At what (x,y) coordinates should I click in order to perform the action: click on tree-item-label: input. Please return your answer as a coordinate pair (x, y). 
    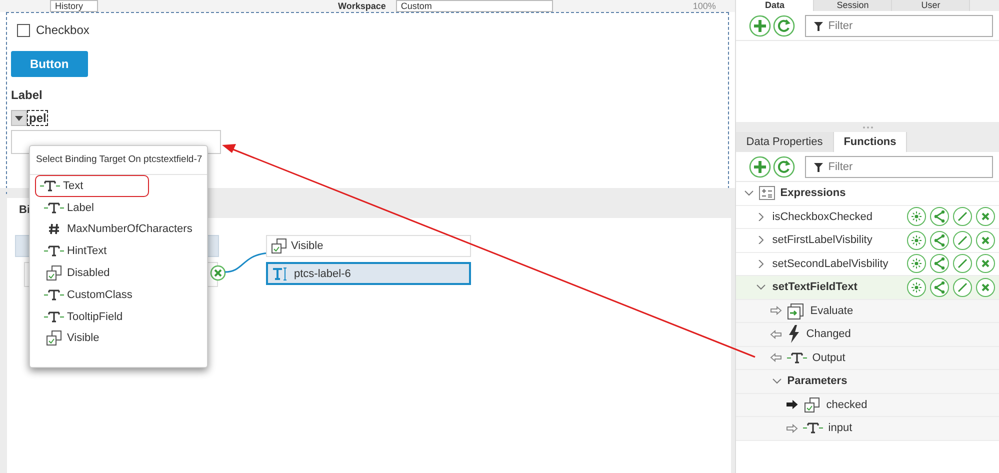
    Looking at the image, I should click on (840, 428).